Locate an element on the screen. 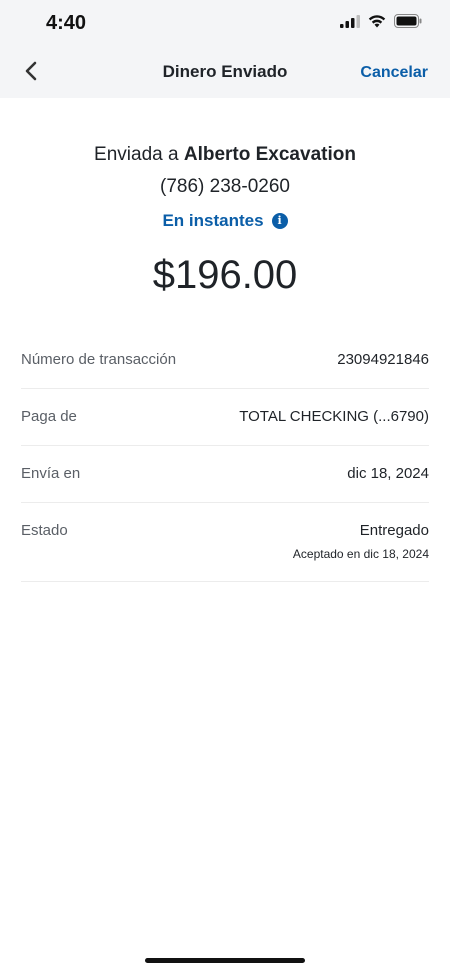 This screenshot has height=973, width=450. detail-value: 23094921846 is located at coordinates (383, 359).